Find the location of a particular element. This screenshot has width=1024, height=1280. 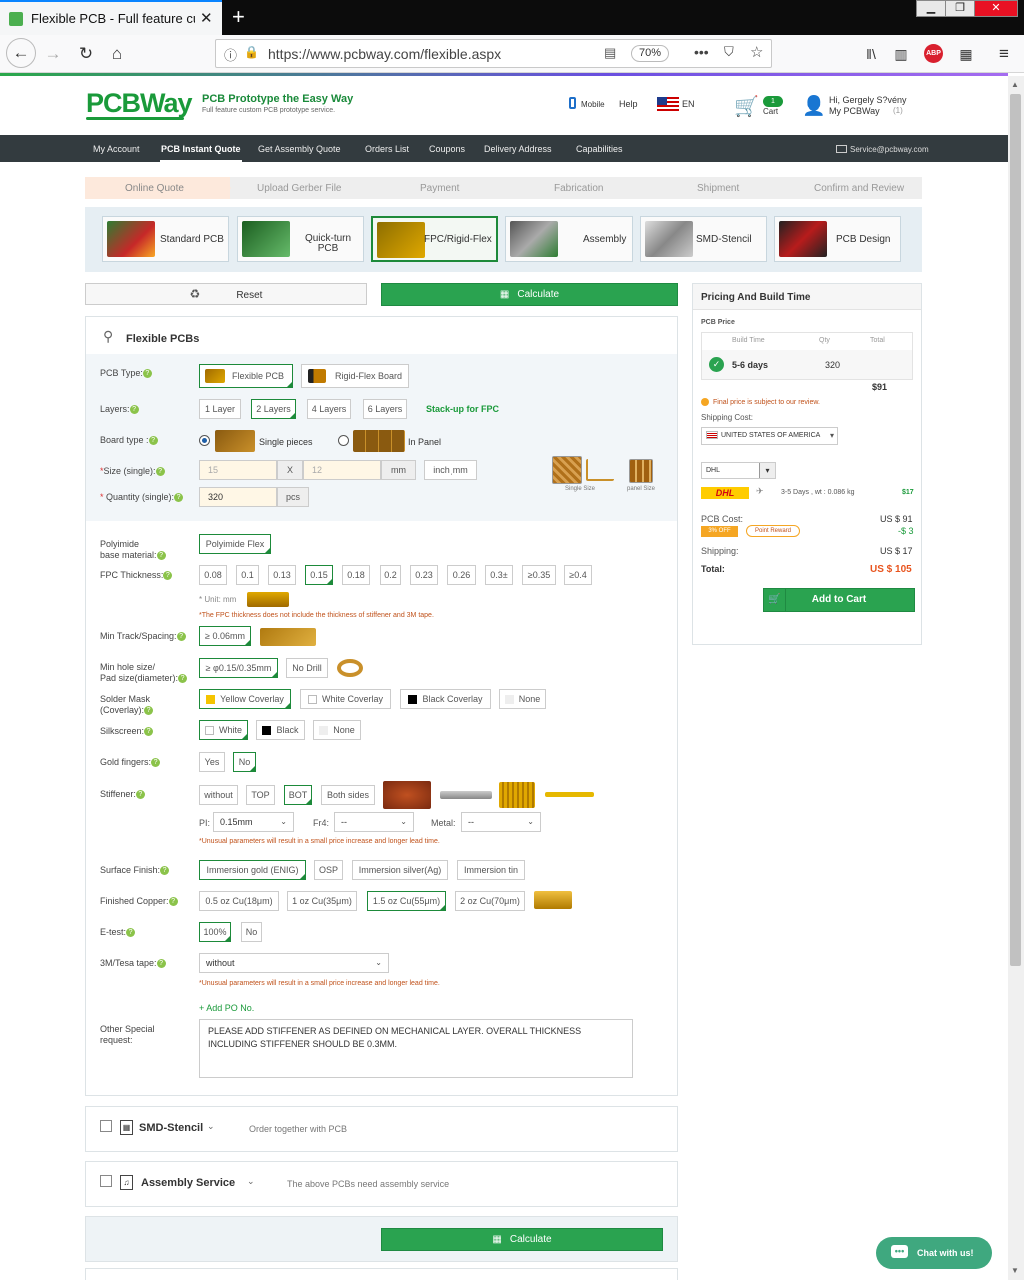

stiffener-bot: BOT is located at coordinates (298, 795).